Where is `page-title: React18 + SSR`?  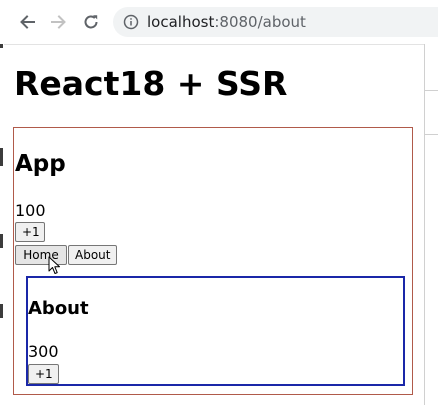 page-title: React18 + SSR is located at coordinates (151, 83).